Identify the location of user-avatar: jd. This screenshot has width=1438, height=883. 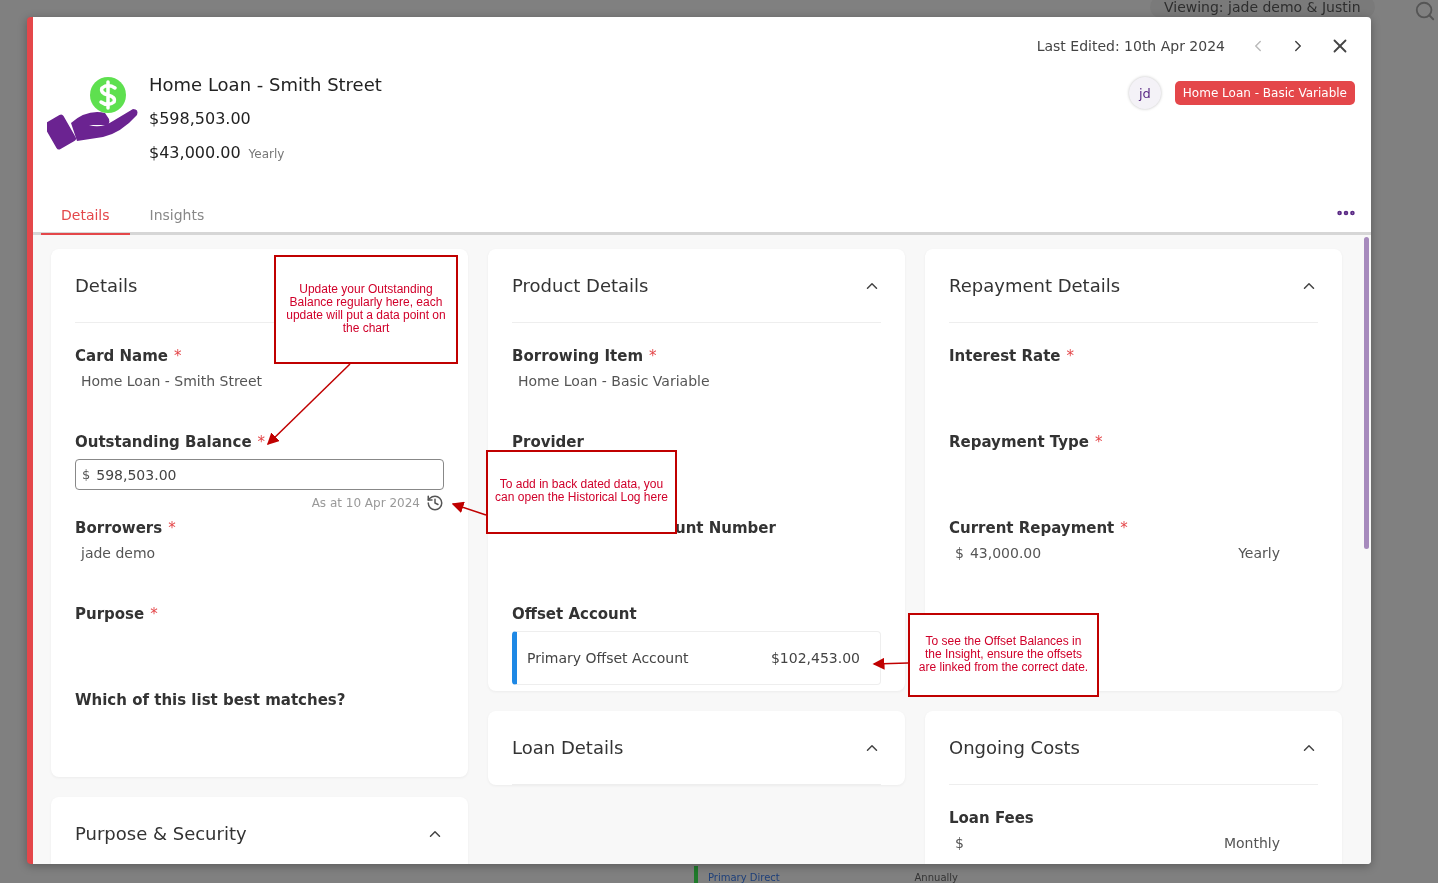
(1144, 93).